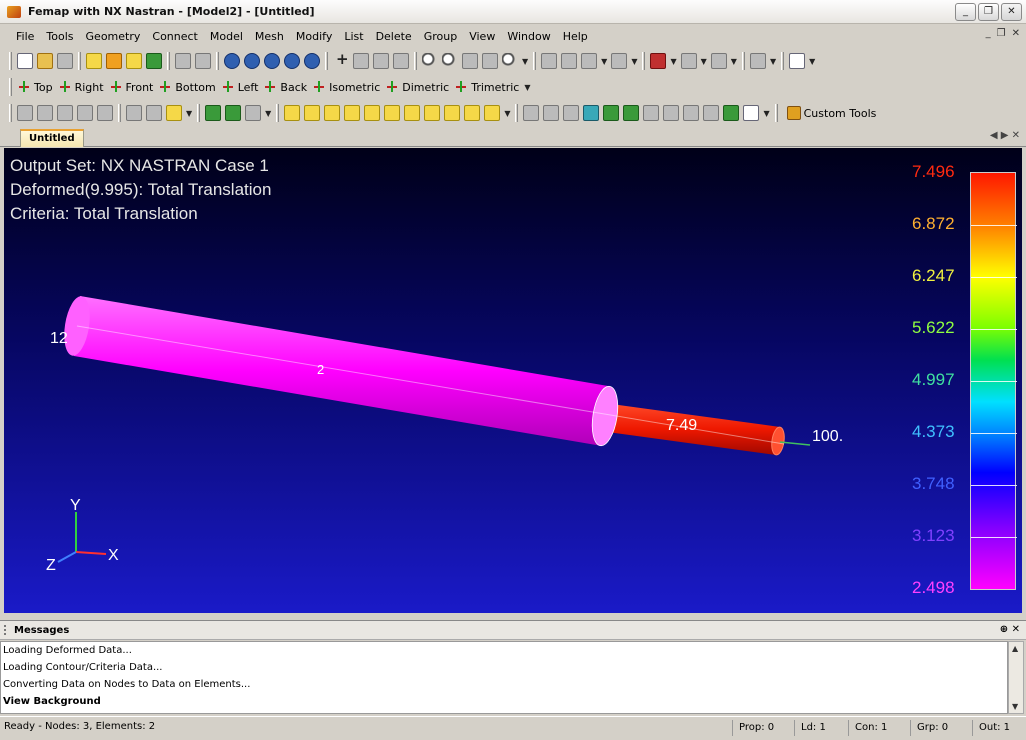 This screenshot has height=740, width=1026. What do you see at coordinates (988, 33) in the screenshot?
I see `mdi-minimize-button: _` at bounding box center [988, 33].